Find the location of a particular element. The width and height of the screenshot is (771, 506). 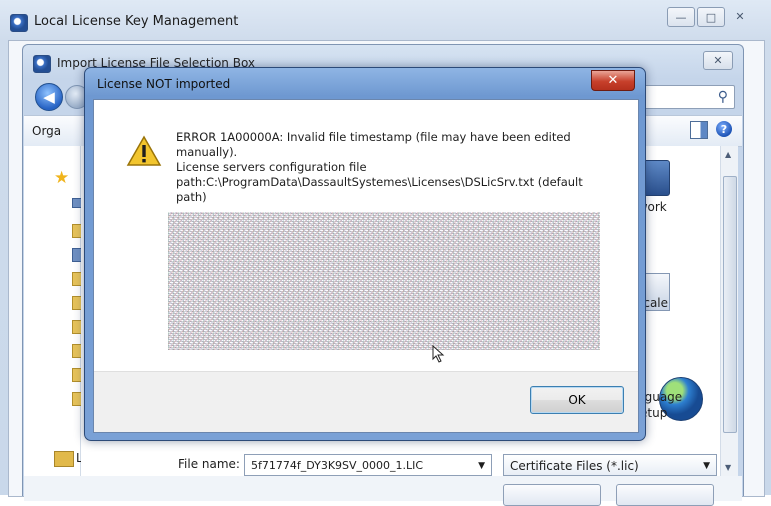

minimize-button: — is located at coordinates (681, 17).